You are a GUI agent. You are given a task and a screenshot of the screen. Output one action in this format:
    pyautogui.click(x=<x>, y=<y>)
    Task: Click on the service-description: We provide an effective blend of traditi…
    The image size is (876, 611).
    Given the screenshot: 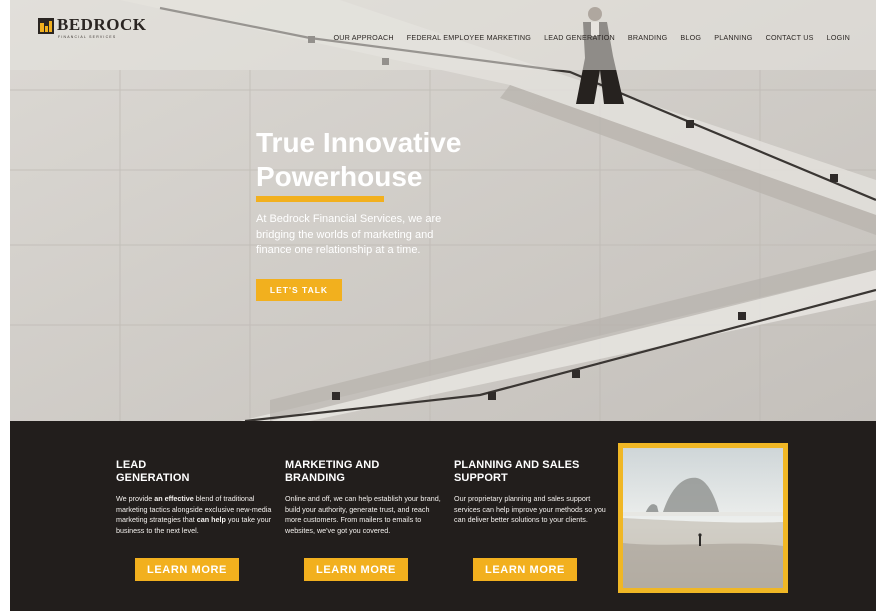 What is the action you would take?
    pyautogui.click(x=196, y=515)
    